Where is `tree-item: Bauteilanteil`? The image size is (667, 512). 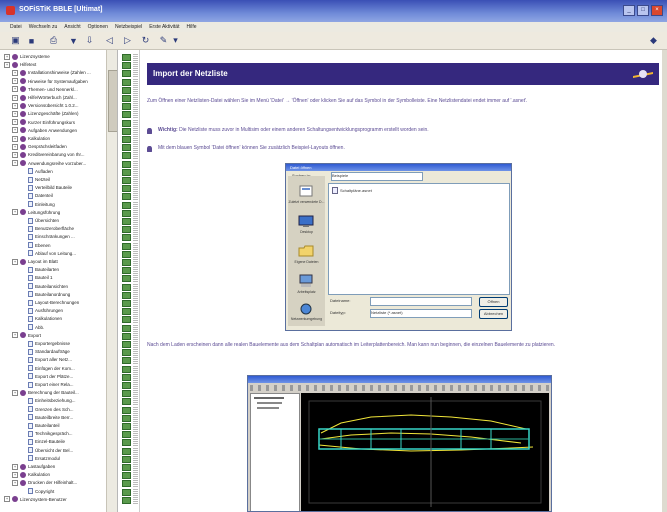
tree-item: Bauteilanteil is located at coordinates (40, 425).